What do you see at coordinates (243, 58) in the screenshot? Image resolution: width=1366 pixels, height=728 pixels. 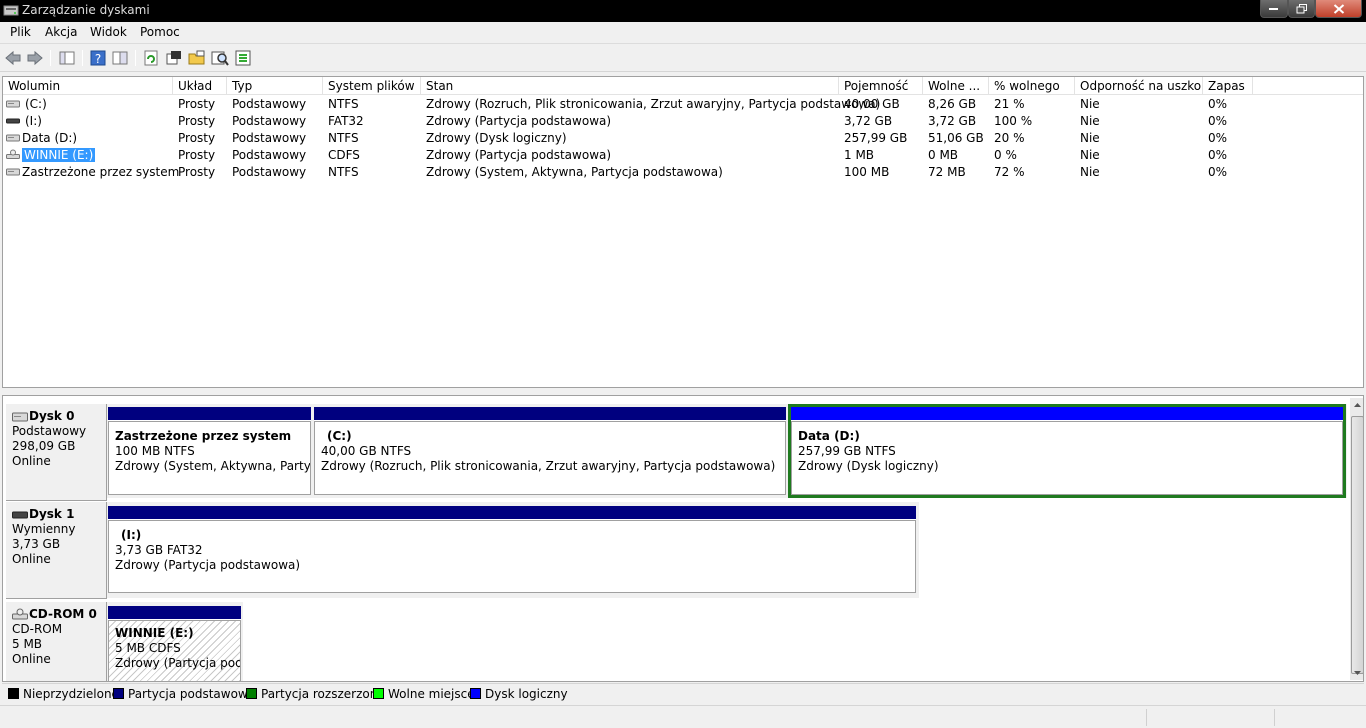 I see `export-icon` at bounding box center [243, 58].